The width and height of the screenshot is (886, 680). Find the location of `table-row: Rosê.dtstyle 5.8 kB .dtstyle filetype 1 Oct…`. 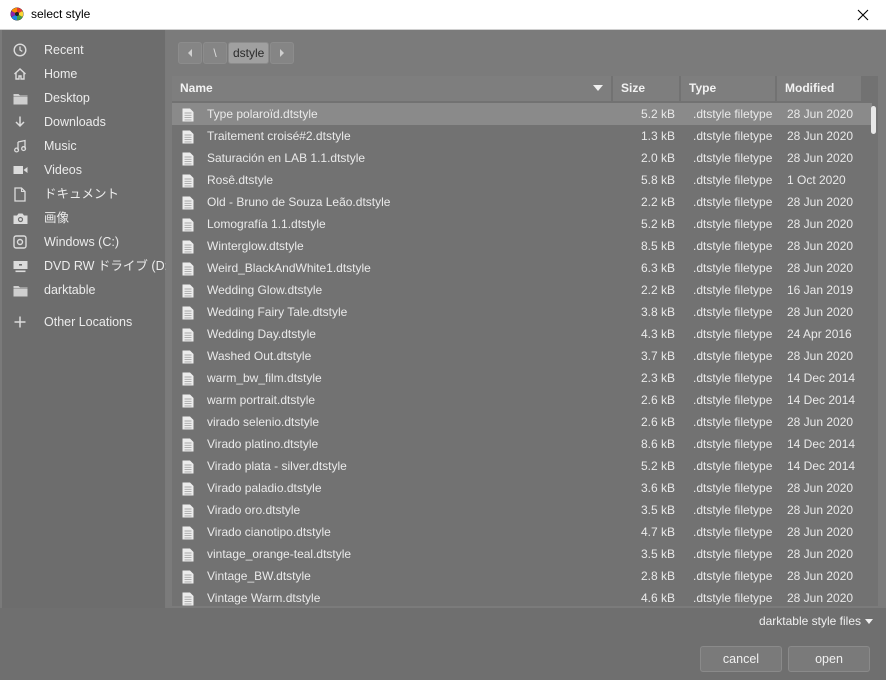

table-row: Rosê.dtstyle 5.8 kB .dtstyle filetype 1 Oct… is located at coordinates (522, 180).